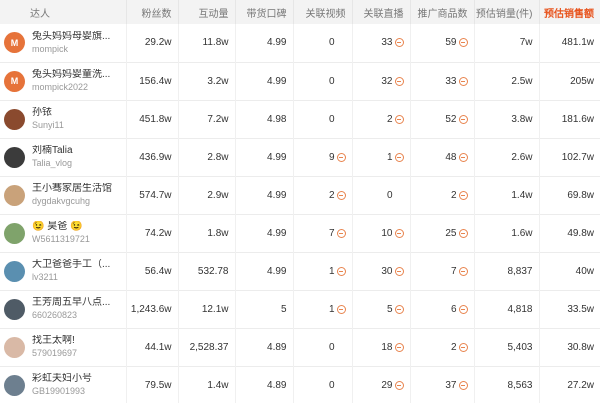 The height and width of the screenshot is (403, 600). I want to click on fans-cell: 79.5w, so click(152, 384).